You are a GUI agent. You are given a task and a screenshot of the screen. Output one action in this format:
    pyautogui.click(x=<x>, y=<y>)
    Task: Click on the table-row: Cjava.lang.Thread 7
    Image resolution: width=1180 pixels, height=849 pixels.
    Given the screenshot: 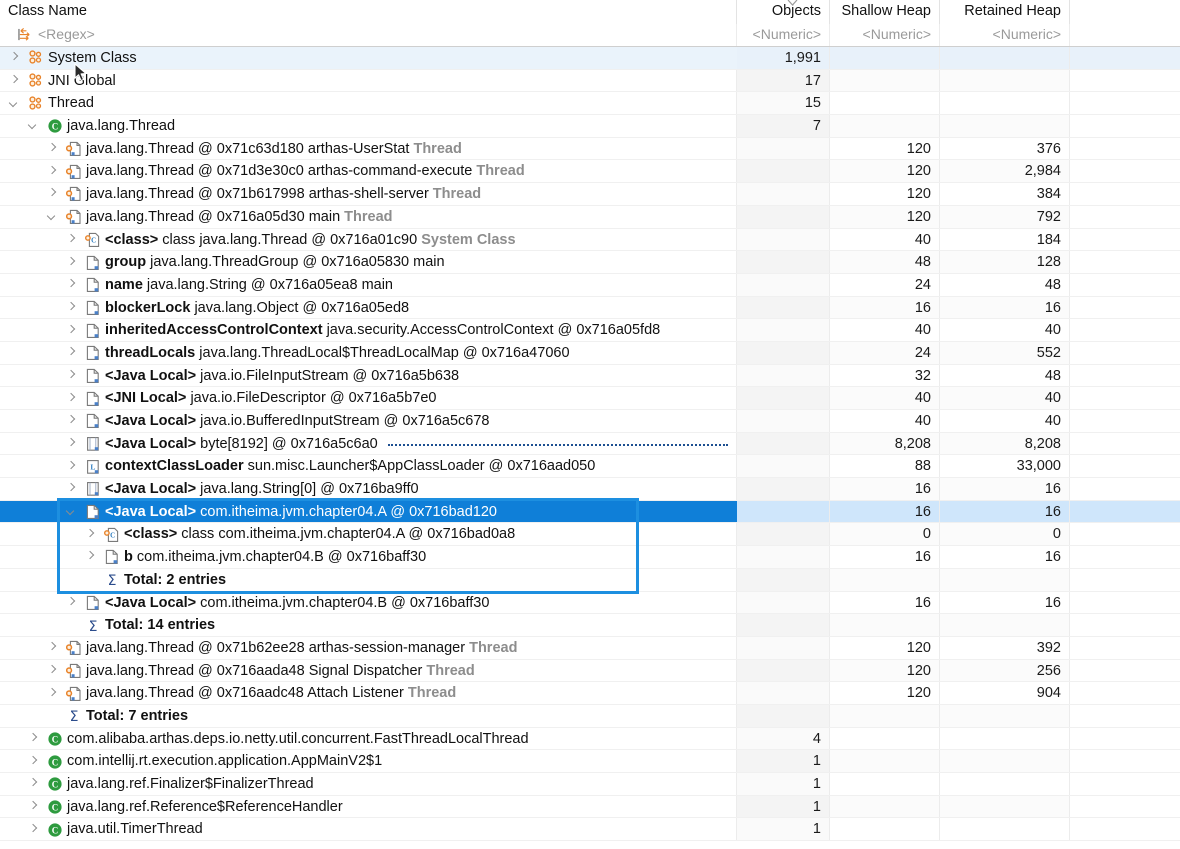 What is the action you would take?
    pyautogui.click(x=590, y=126)
    